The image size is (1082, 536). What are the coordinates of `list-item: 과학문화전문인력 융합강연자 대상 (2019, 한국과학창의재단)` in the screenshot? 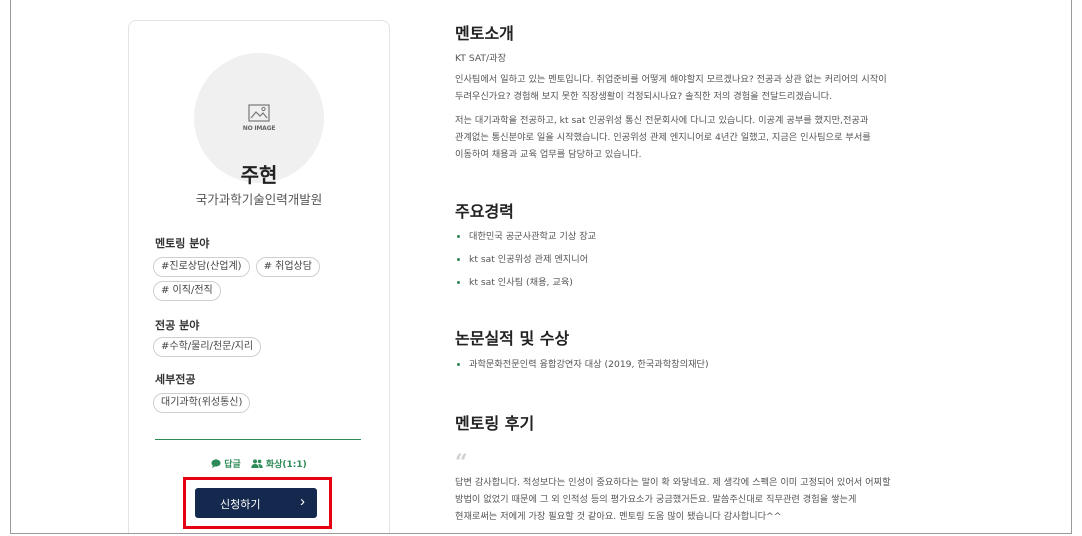 It's located at (582, 369).